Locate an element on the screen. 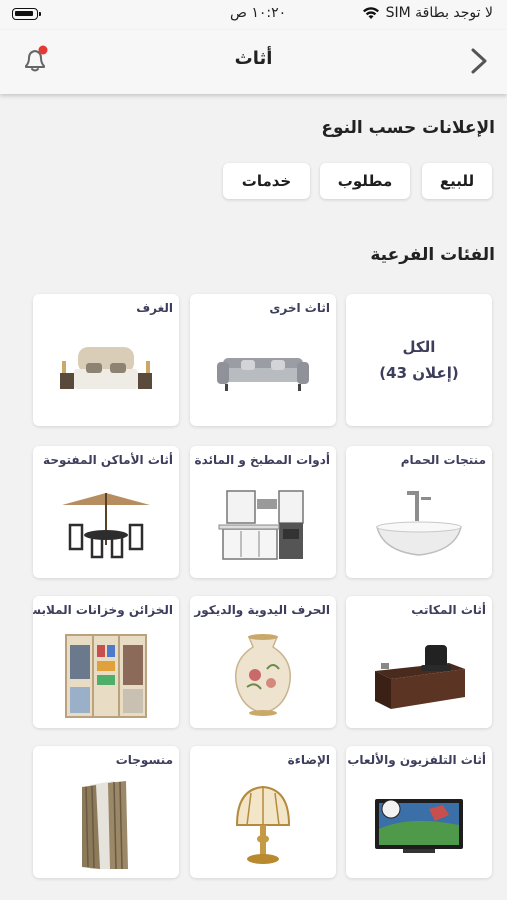  subcategory-card-crafts-decor: الحرف اليدوية والديكور is located at coordinates (263, 662).